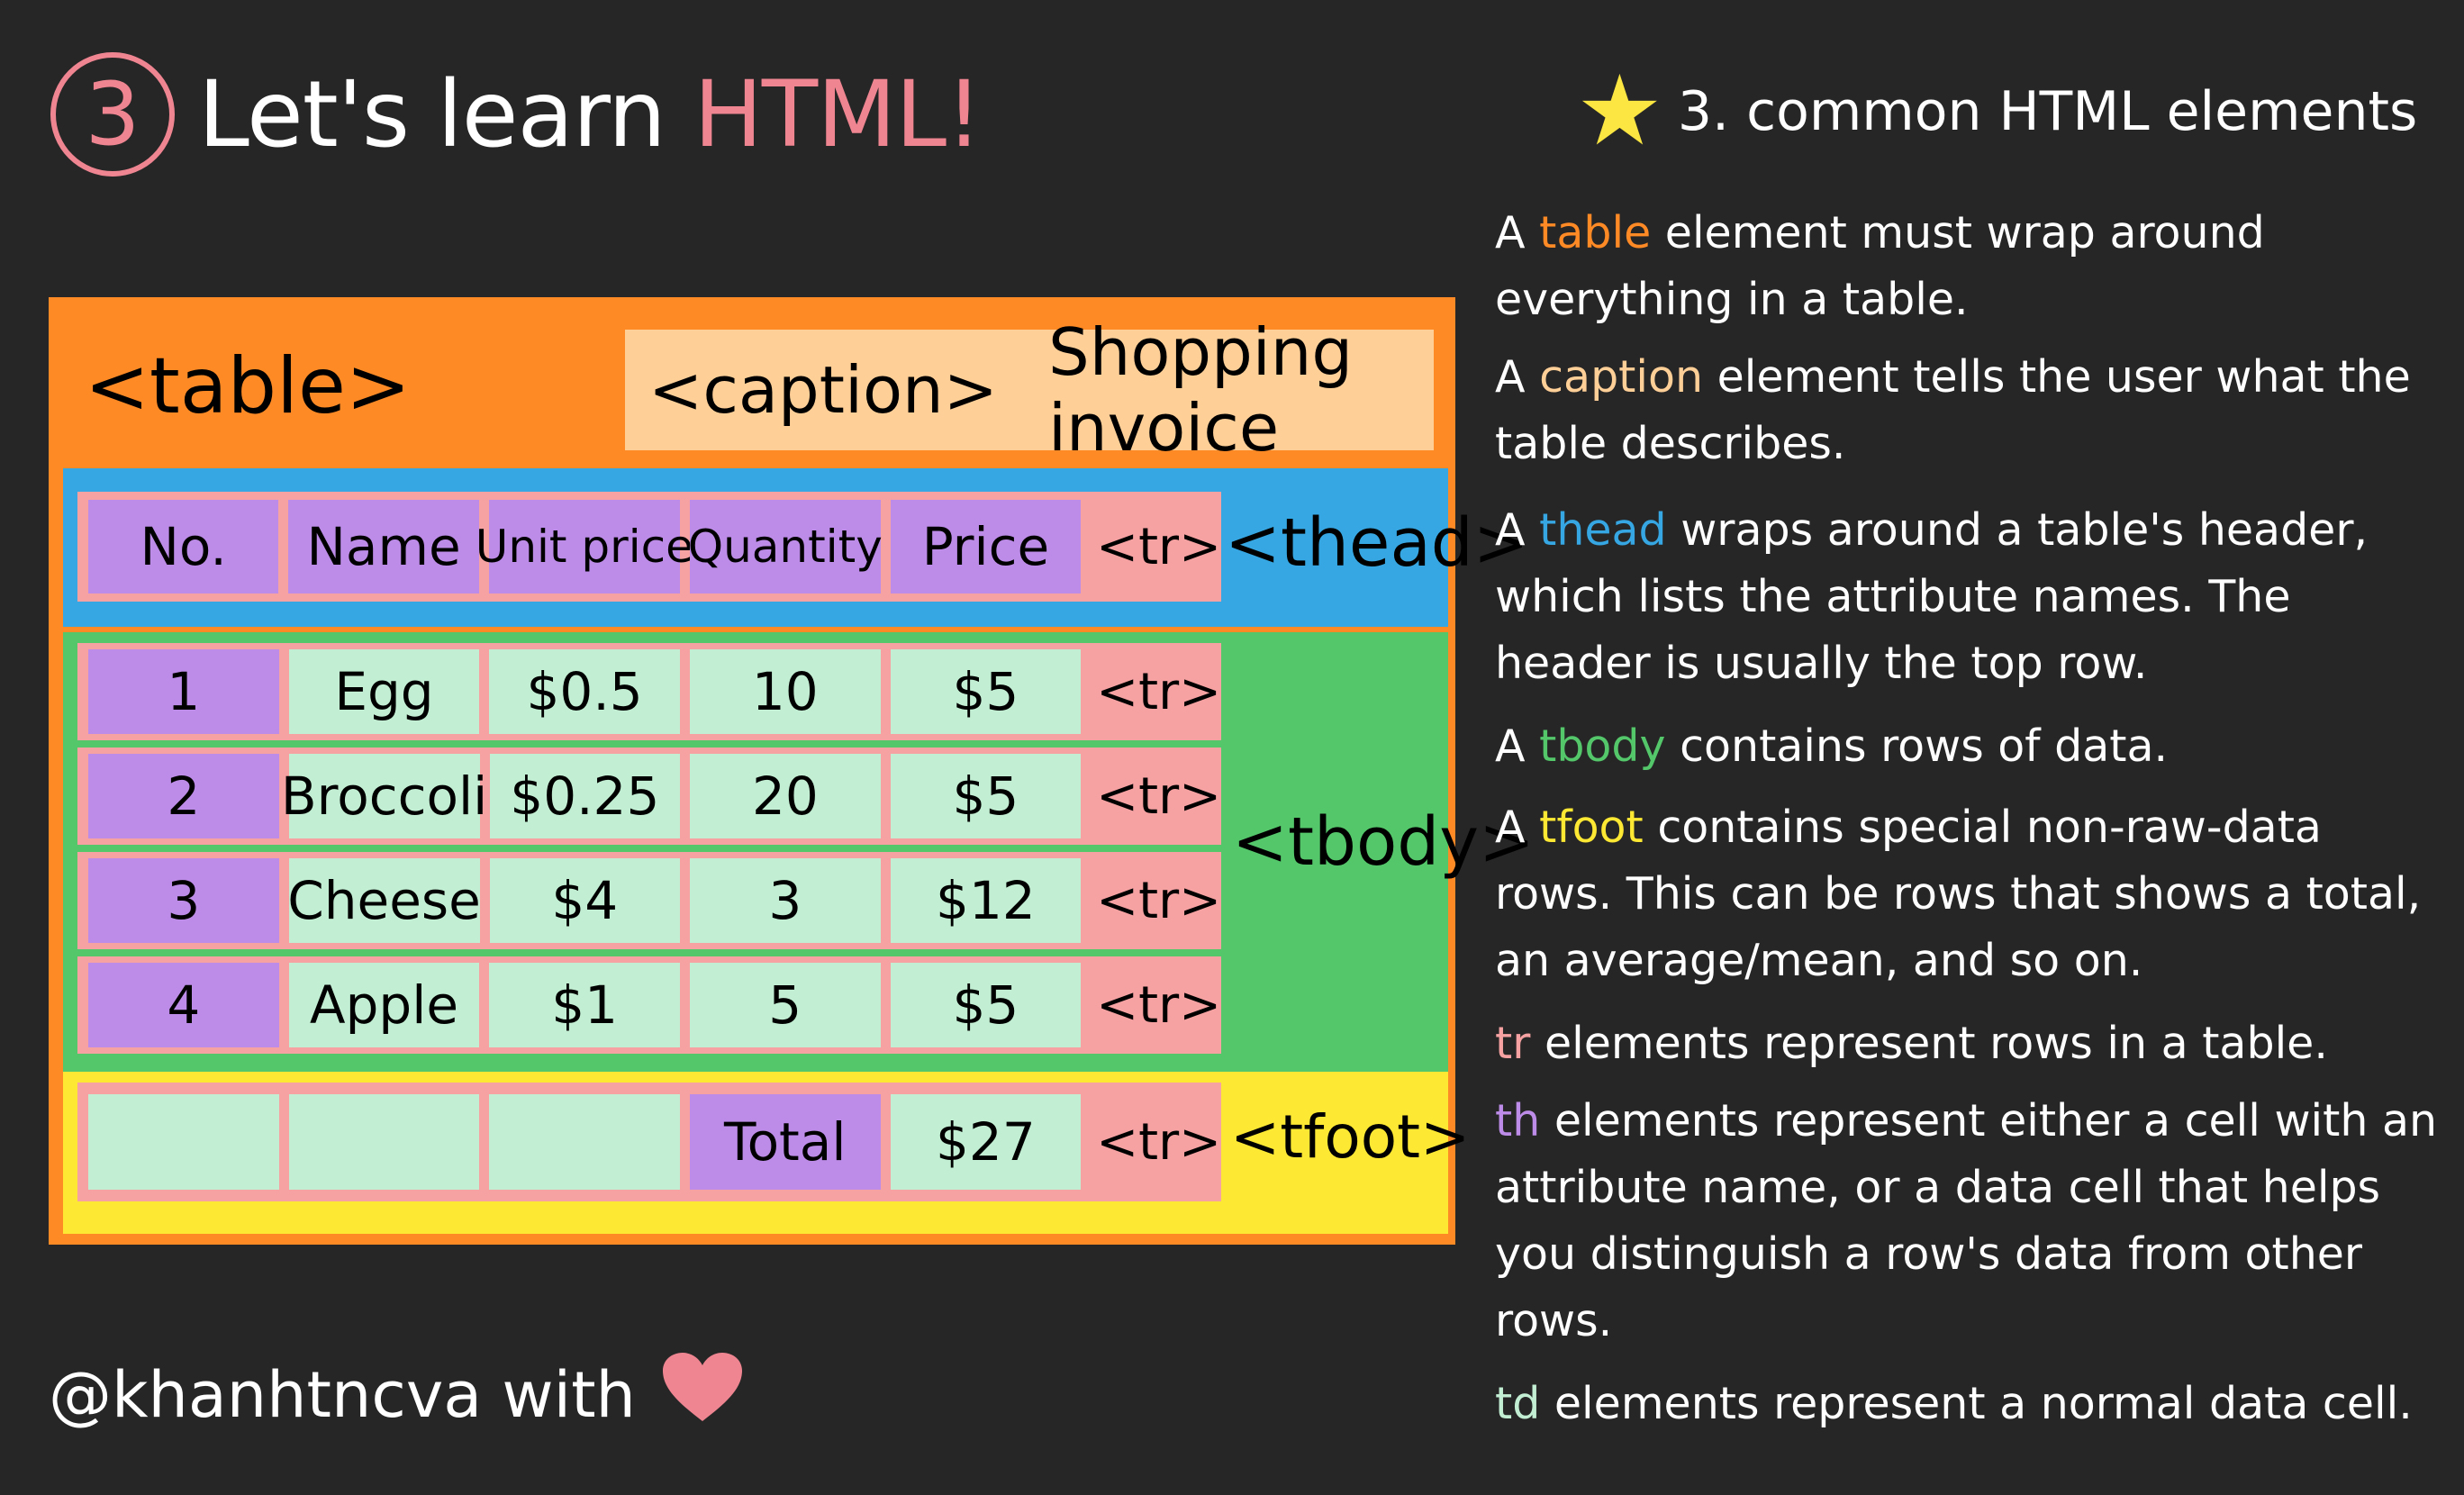  Describe the element at coordinates (585, 900) in the screenshot. I see `td-cell: $4` at that location.